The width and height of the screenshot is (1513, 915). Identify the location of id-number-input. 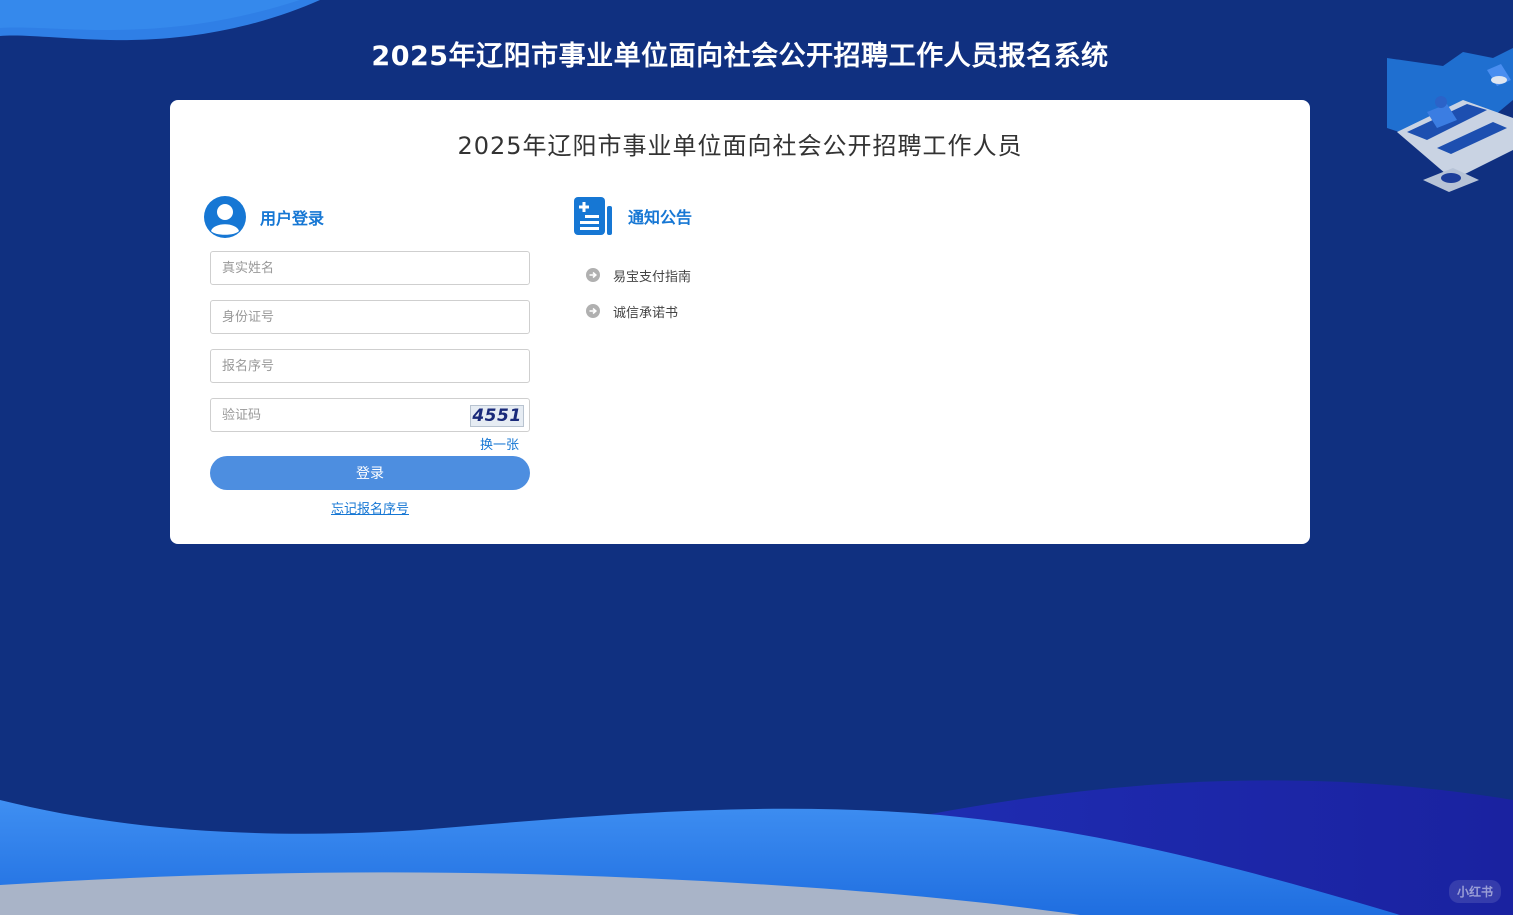
(370, 317).